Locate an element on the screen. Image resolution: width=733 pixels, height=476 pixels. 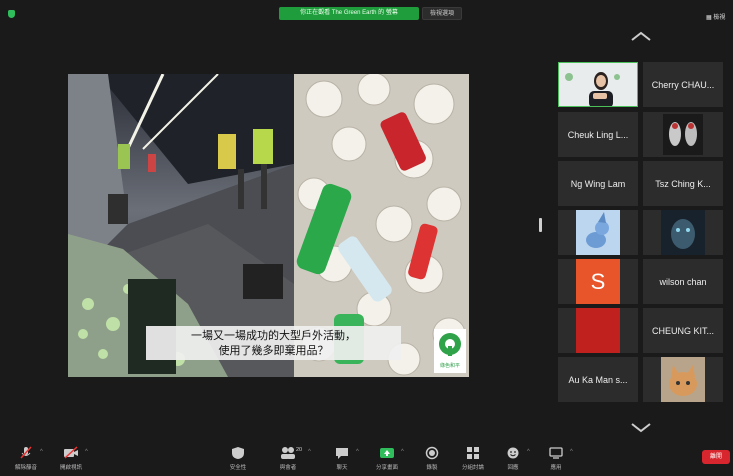
participant-name: Ng Wing Lam is located at coordinates (598, 183).